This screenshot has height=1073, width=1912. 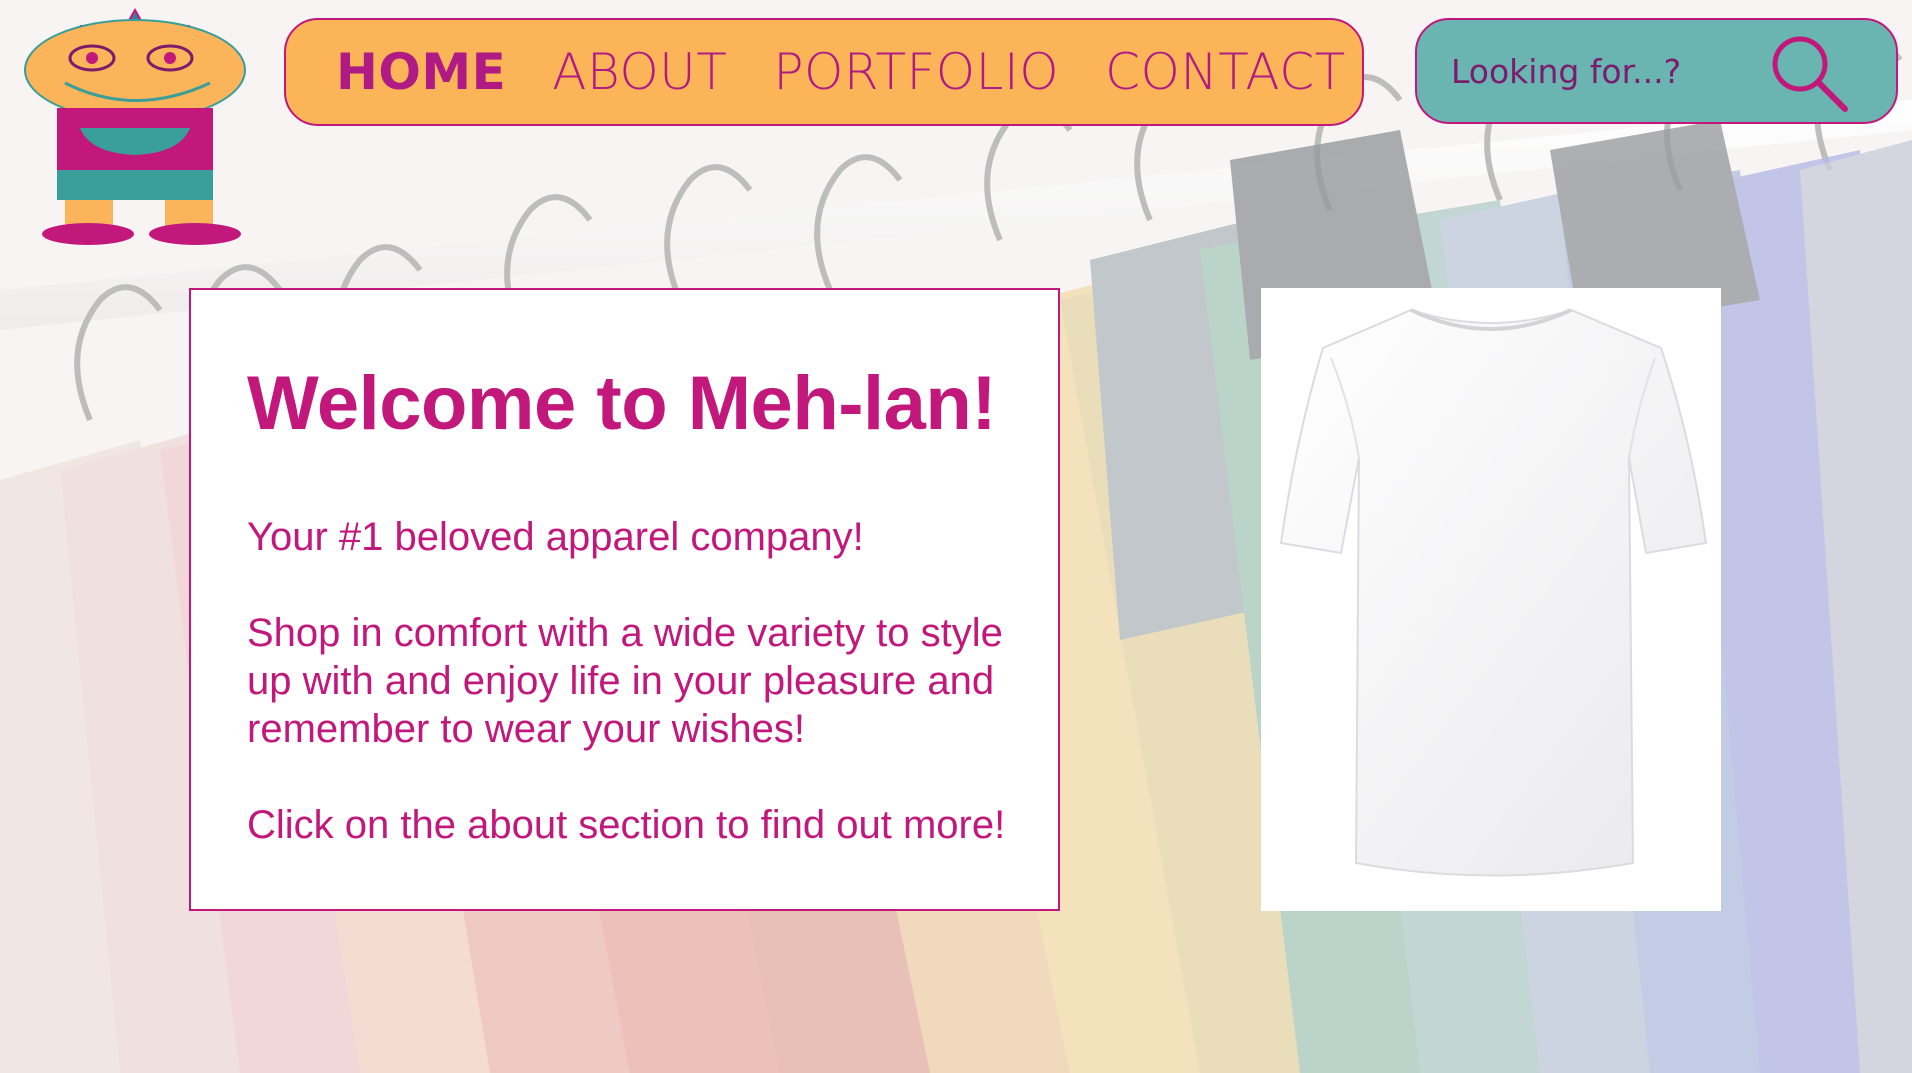 What do you see at coordinates (1809, 73) in the screenshot?
I see `search-icon` at bounding box center [1809, 73].